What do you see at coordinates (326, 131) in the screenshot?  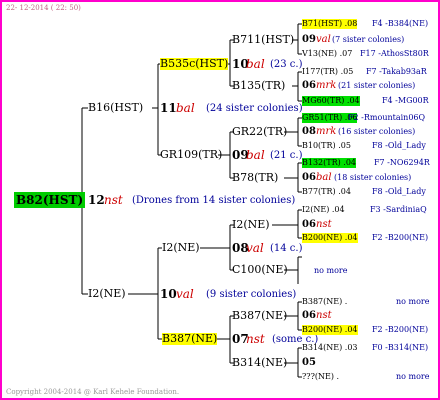 I see `gr22-mark: mrk` at bounding box center [326, 131].